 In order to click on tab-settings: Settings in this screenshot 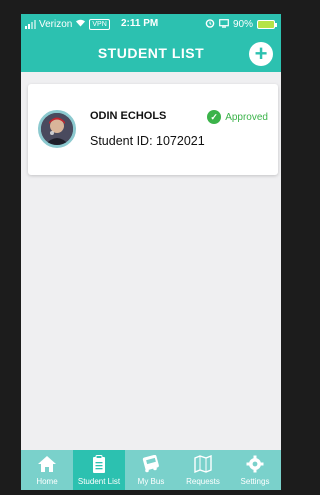, I will do `click(255, 470)`.